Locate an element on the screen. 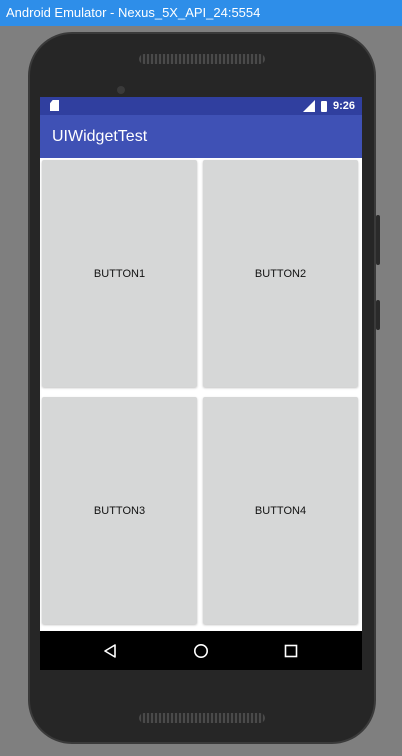  nav-home-button is located at coordinates (201, 650).